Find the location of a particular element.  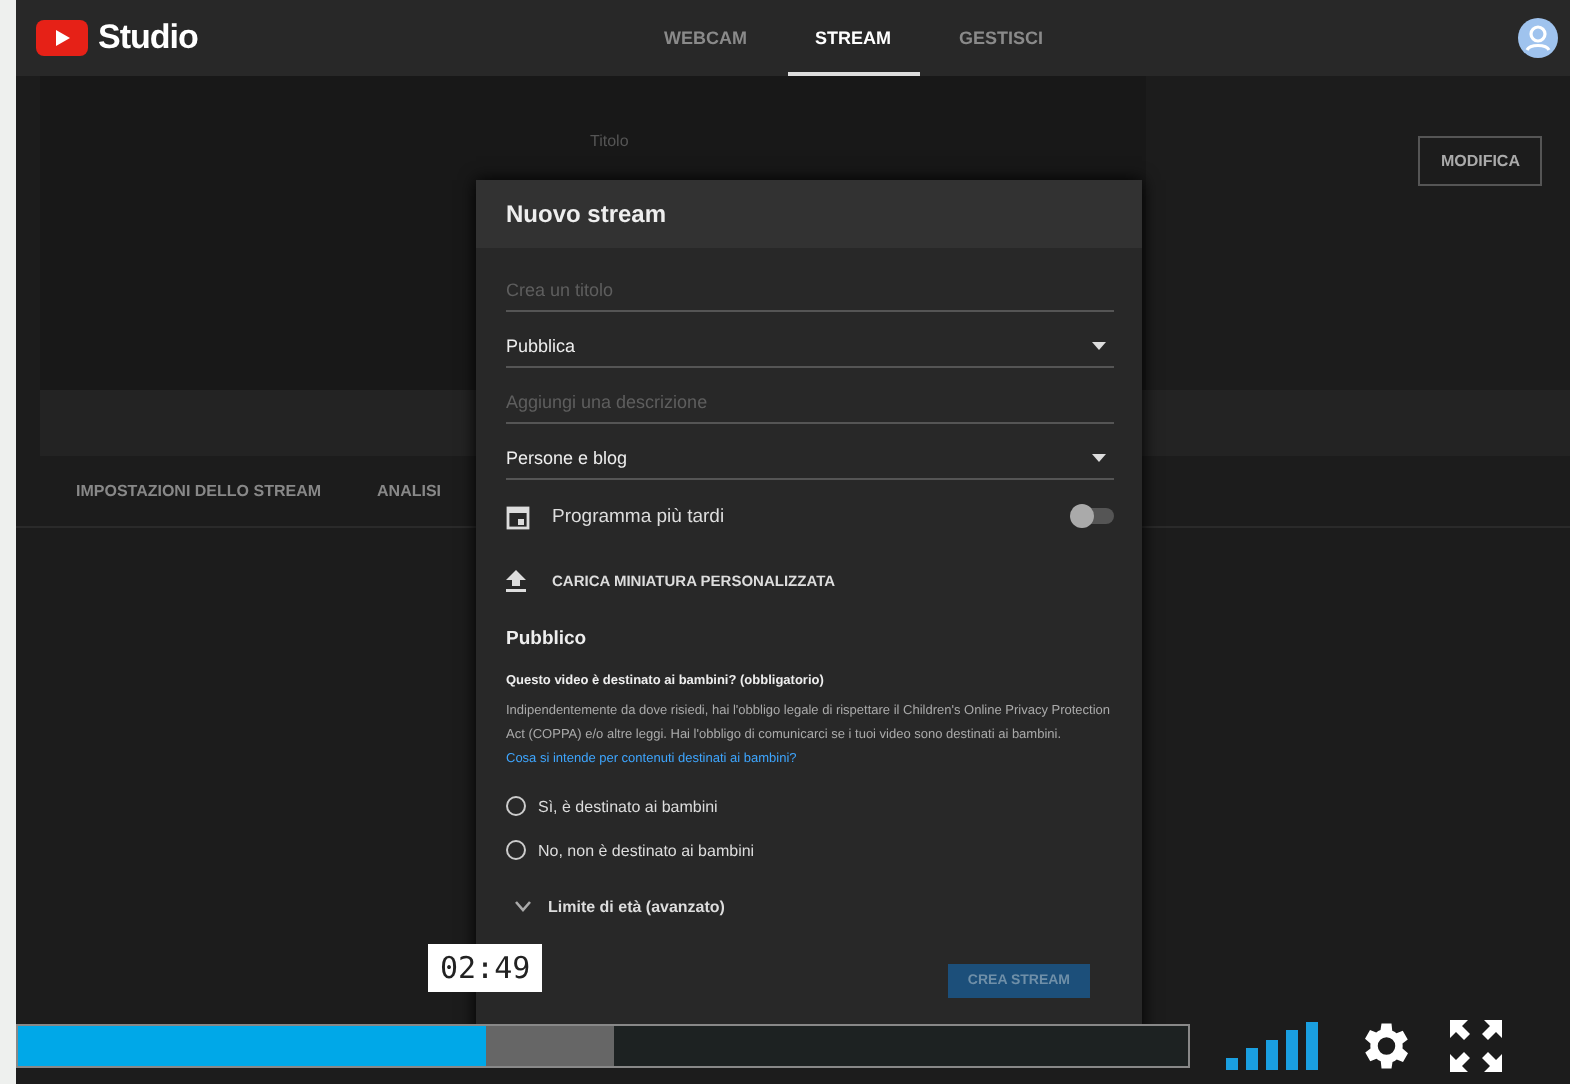

toggle-switch is located at coordinates (1094, 516).